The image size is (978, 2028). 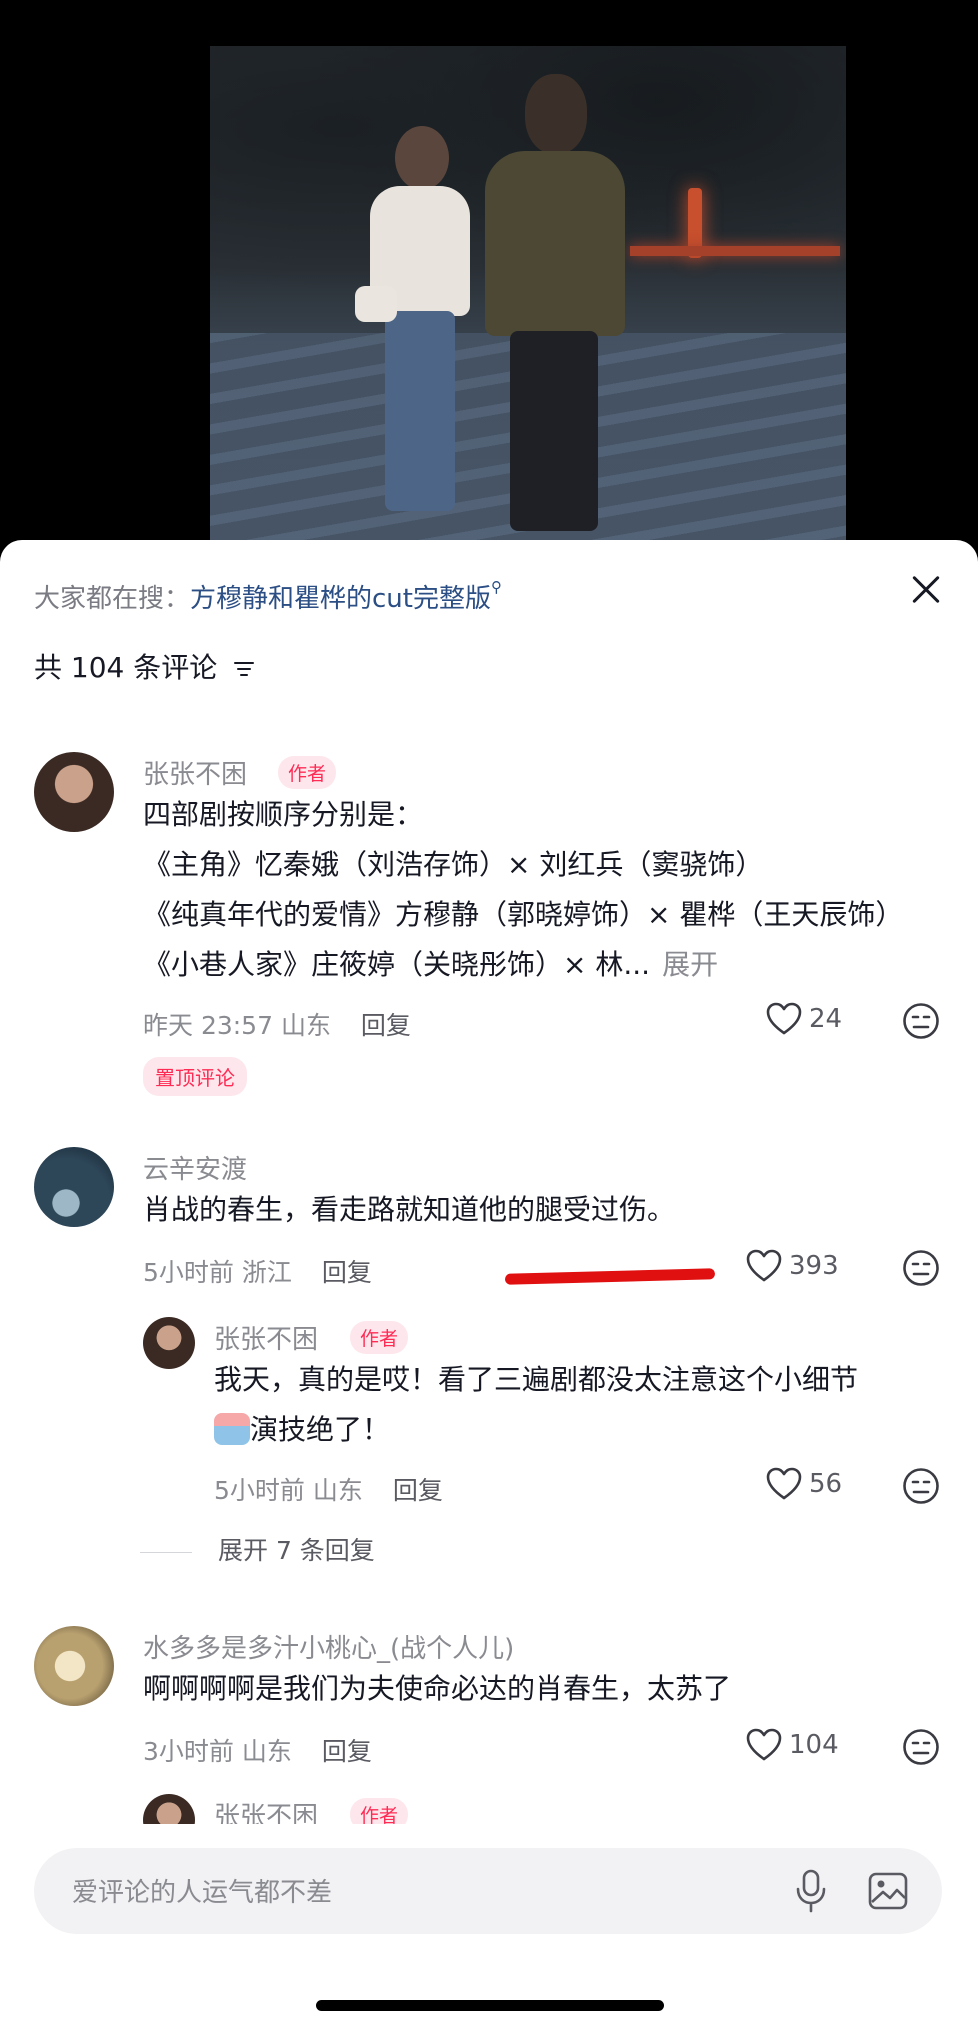 What do you see at coordinates (437, 1688) in the screenshot?
I see `comment-text: 啊啊啊啊是我们为夫使命必达的肖春生，太苏了` at bounding box center [437, 1688].